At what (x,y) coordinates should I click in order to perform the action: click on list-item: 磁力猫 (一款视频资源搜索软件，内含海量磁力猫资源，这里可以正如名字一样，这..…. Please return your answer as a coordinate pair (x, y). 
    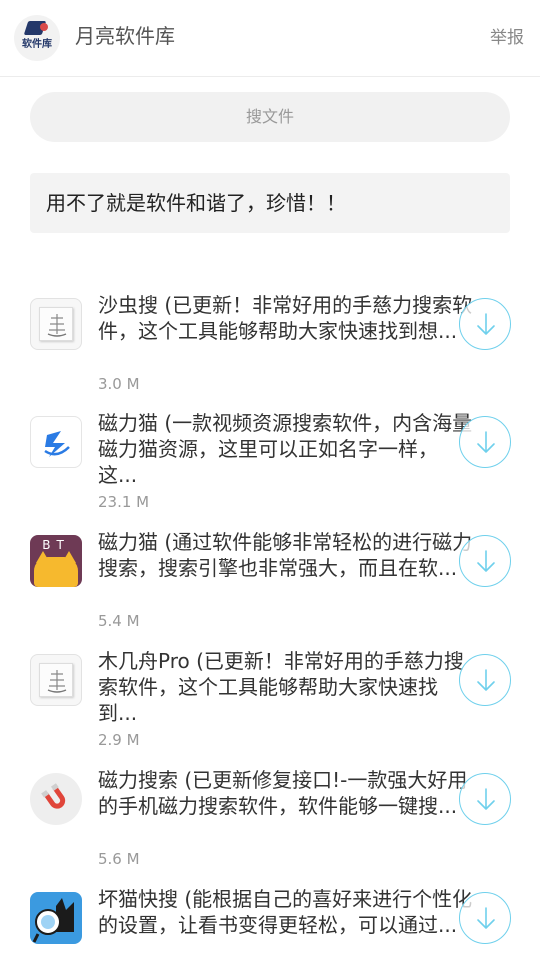
    Looking at the image, I should click on (270, 465).